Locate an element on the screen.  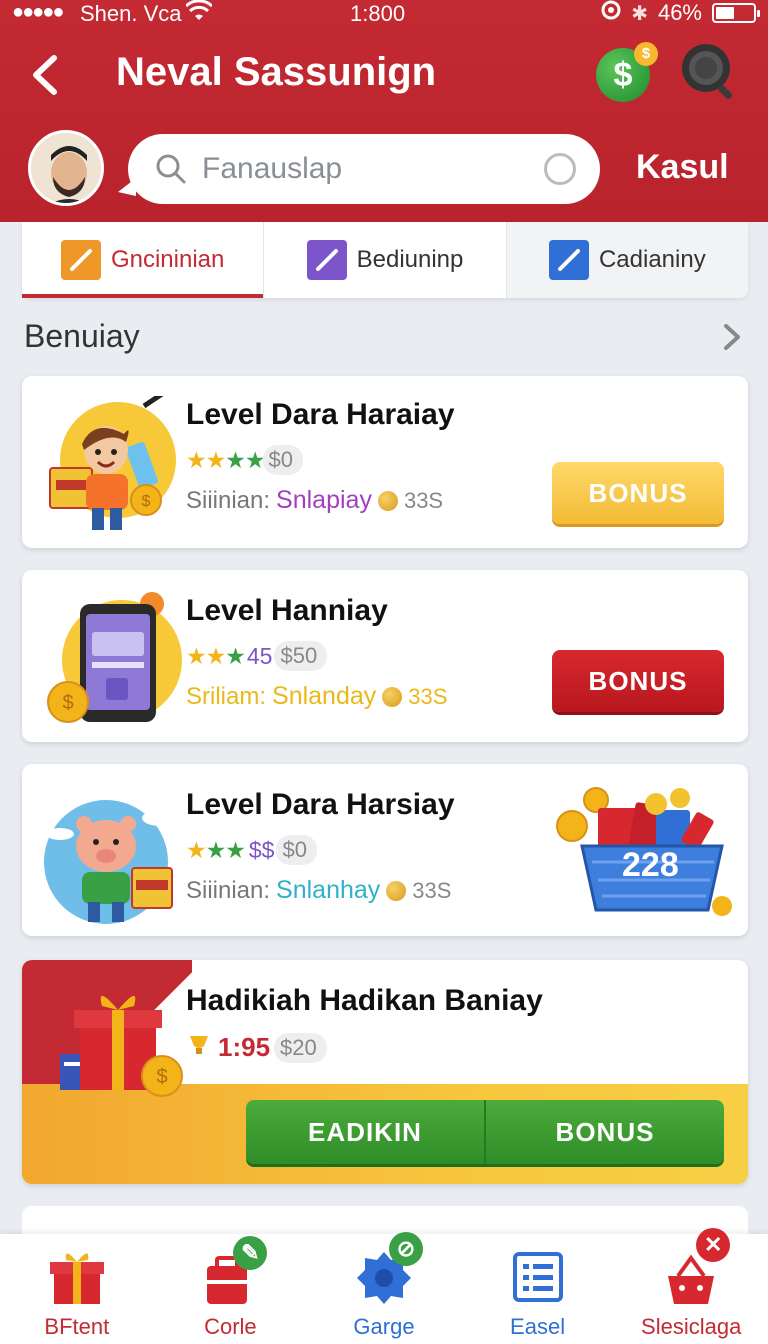
gear-icon: ⊘ is located at coordinates (388, 1270).